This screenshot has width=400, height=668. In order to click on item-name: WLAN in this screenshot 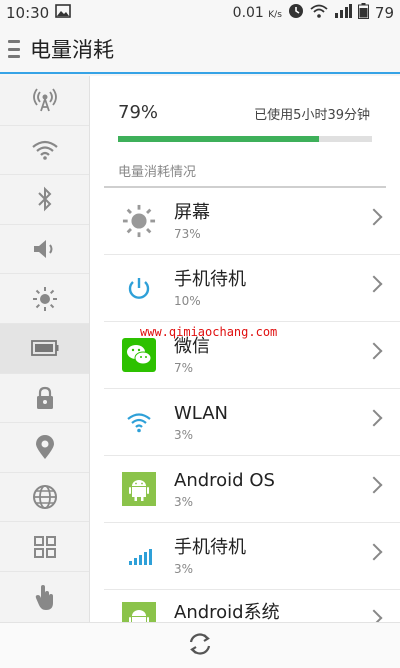, I will do `click(201, 413)`.